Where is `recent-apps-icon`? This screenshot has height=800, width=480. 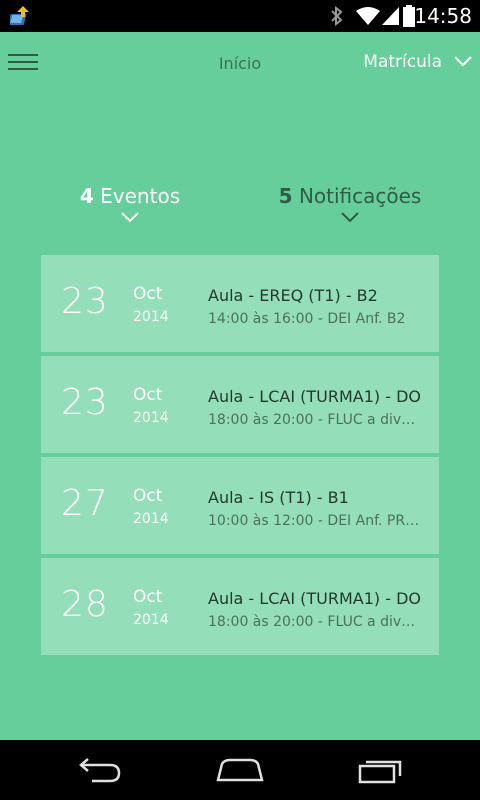 recent-apps-icon is located at coordinates (381, 770).